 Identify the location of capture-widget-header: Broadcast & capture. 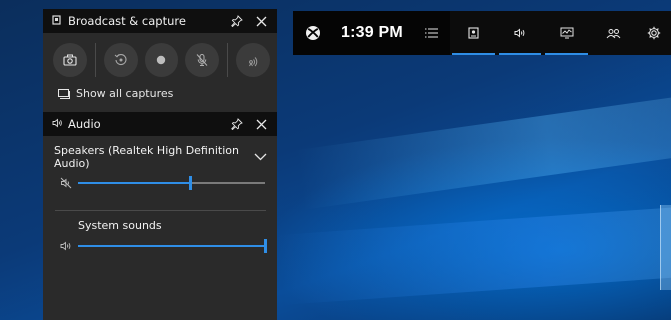
(160, 21).